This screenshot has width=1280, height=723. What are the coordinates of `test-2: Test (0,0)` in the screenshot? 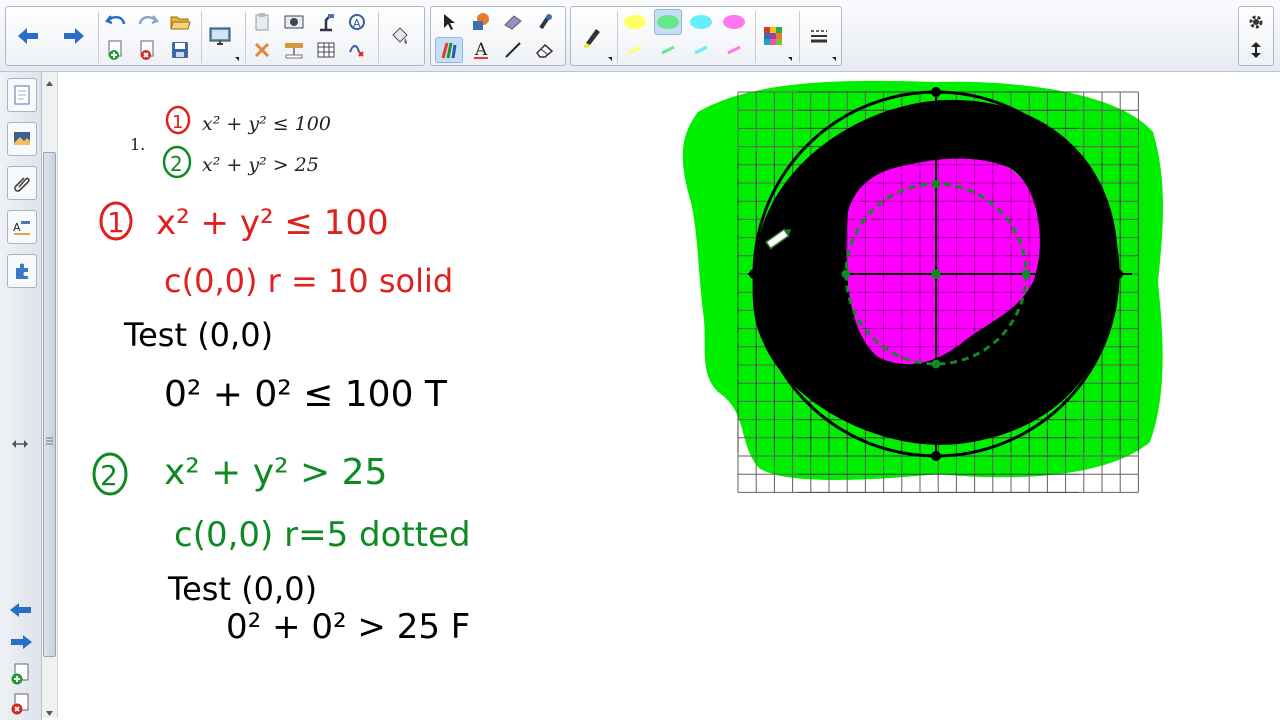 It's located at (242, 589).